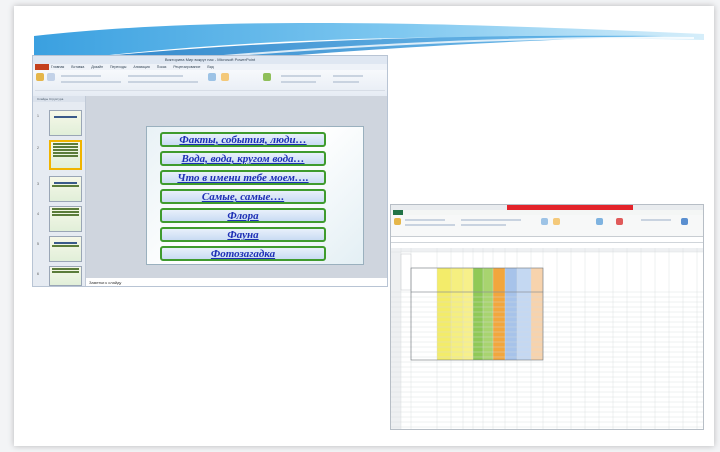 The width and height of the screenshot is (720, 452). Describe the element at coordinates (547, 226) in the screenshot. I see `excel-ribbon` at that location.